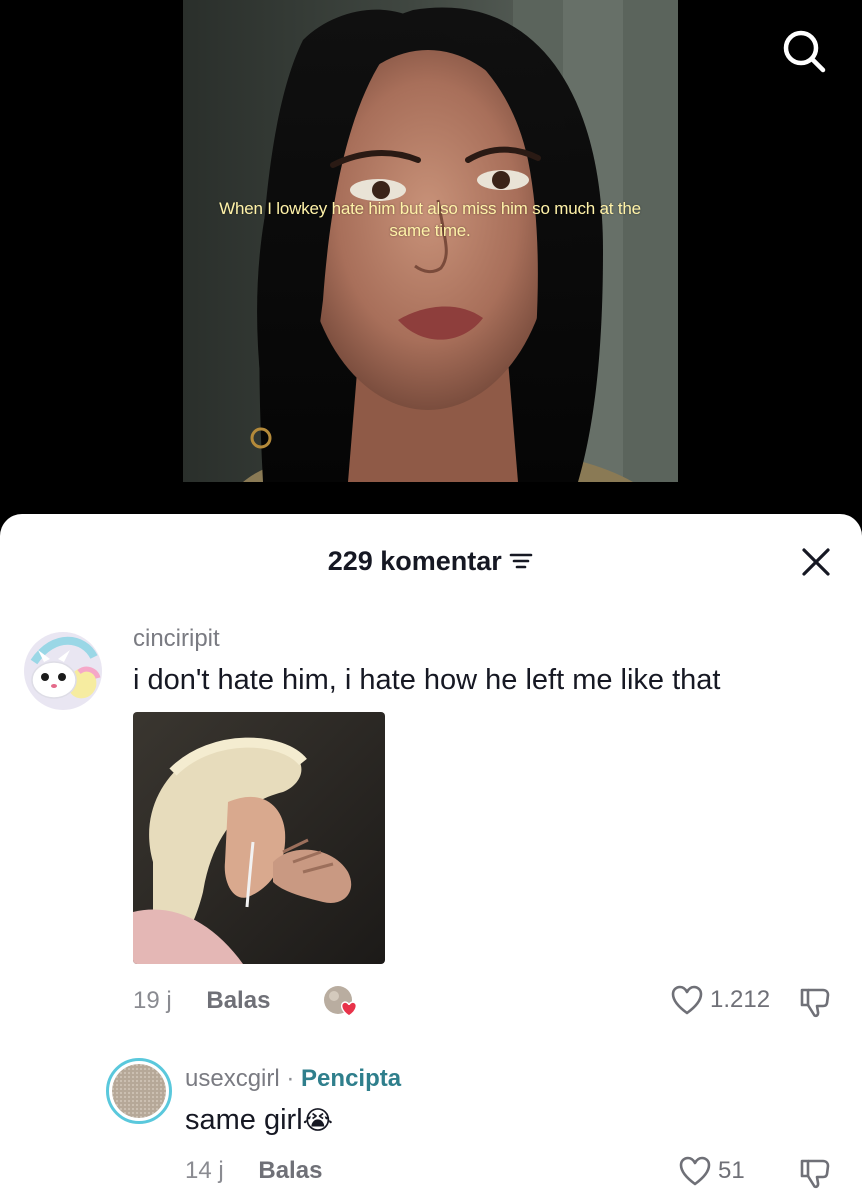 This screenshot has height=1200, width=862. Describe the element at coordinates (201, 1001) in the screenshot. I see `comment-meta: 19 j Balas` at that location.